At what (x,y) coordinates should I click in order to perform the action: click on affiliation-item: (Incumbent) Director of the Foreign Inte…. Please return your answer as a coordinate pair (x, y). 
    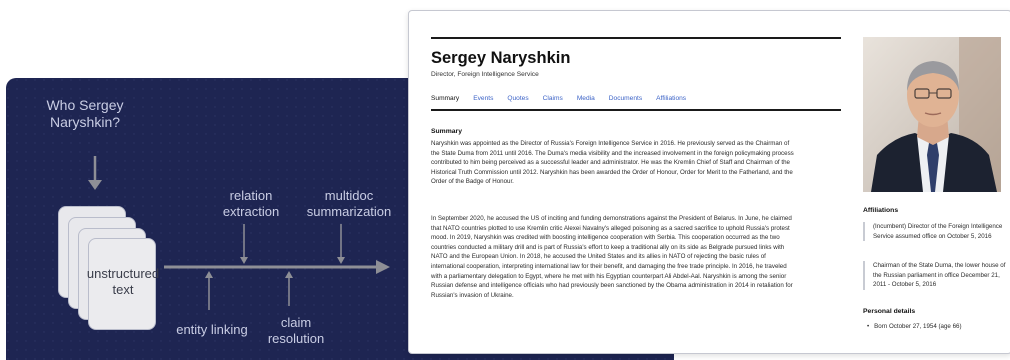
    Looking at the image, I should click on (936, 232).